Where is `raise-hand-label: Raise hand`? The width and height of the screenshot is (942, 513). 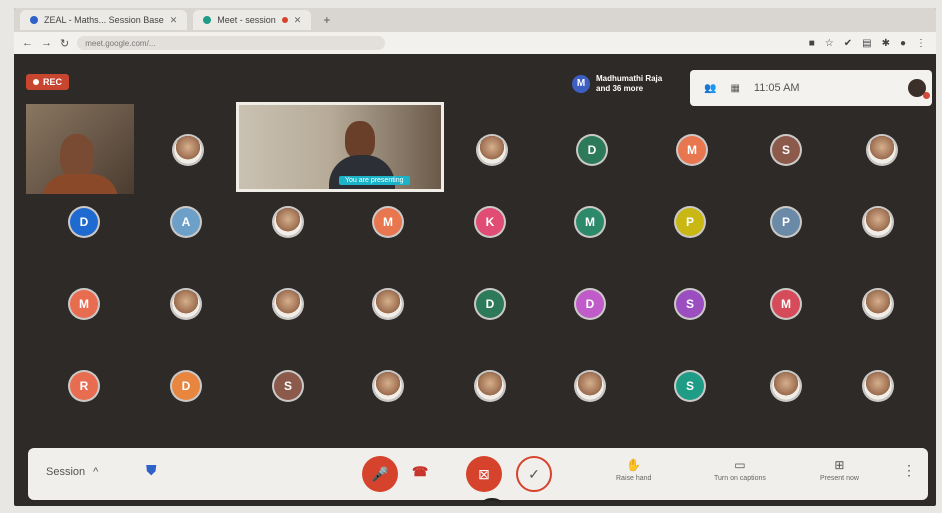 raise-hand-label: Raise hand is located at coordinates (634, 478).